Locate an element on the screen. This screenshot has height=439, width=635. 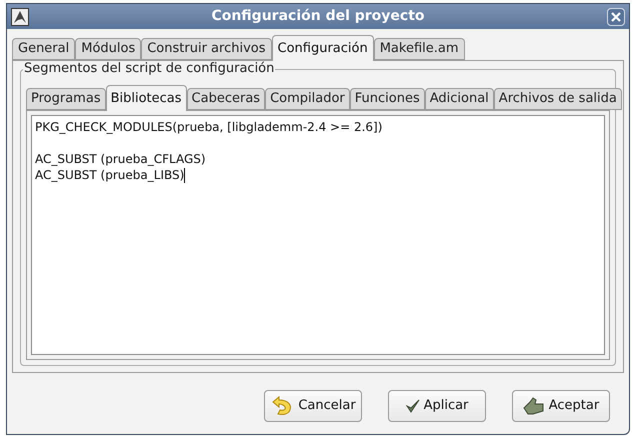
checkmark-icon is located at coordinates (413, 406).